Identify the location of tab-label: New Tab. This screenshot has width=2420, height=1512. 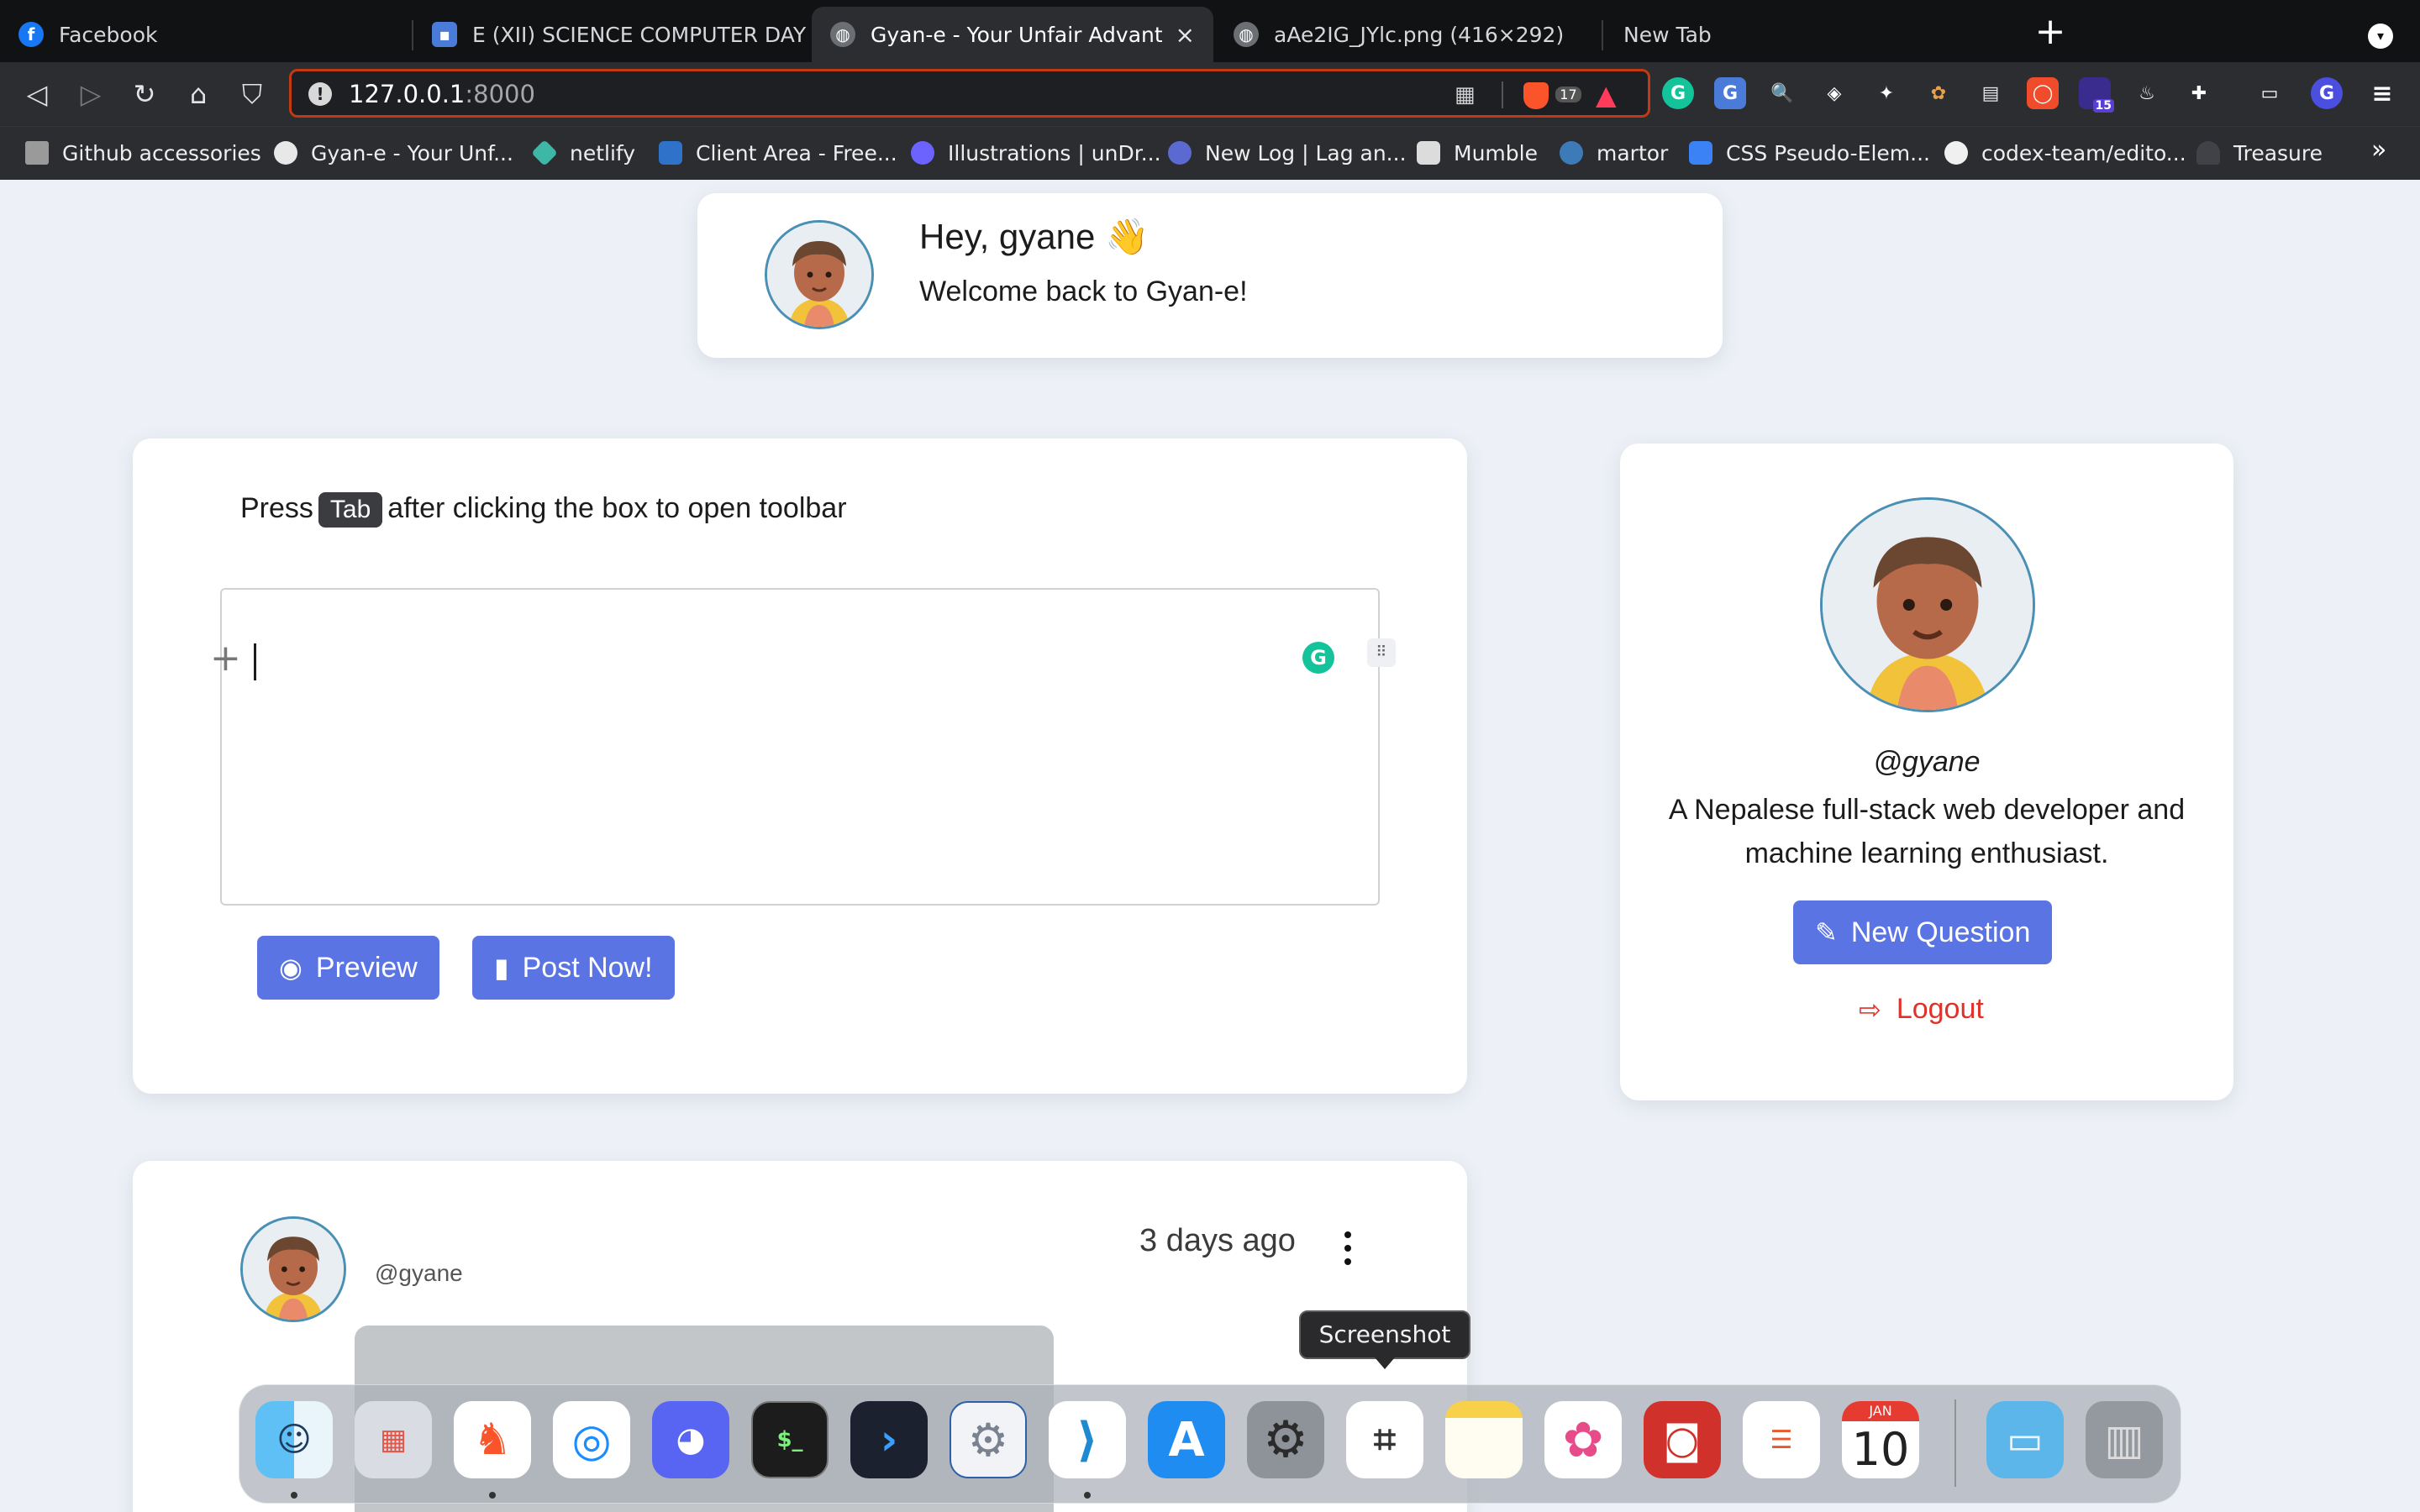
(1667, 34).